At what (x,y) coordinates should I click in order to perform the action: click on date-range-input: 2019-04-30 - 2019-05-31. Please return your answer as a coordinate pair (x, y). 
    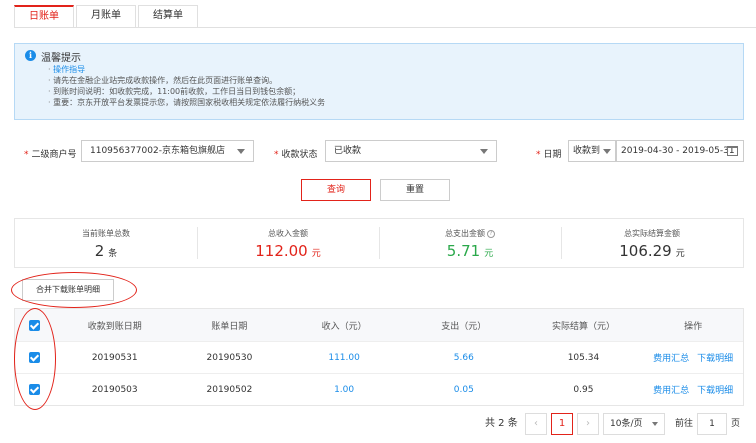
    Looking at the image, I should click on (680, 151).